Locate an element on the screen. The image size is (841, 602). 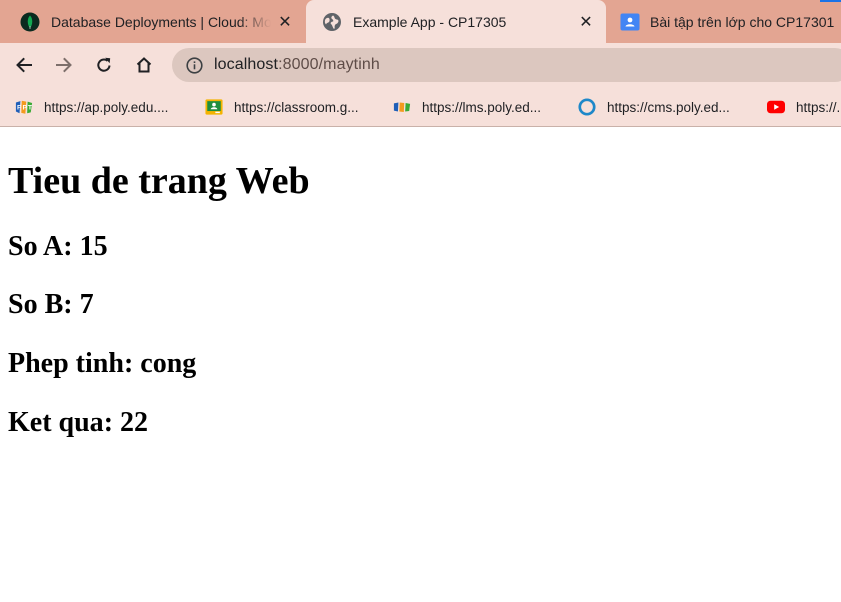
field-label: Phep tinh is located at coordinates (74, 363).